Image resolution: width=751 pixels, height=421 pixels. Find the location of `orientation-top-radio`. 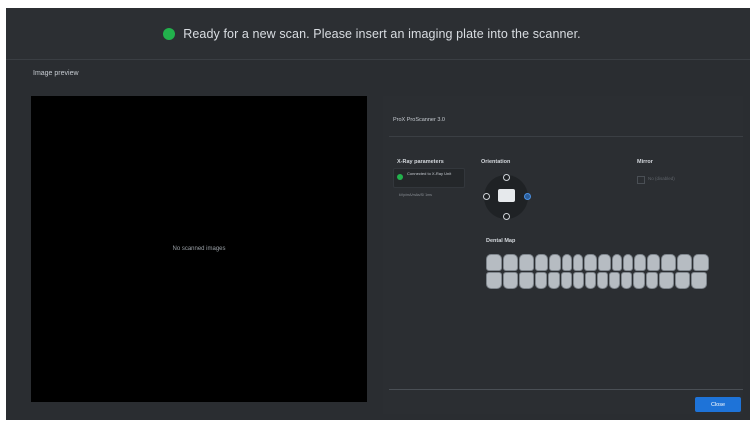

orientation-top-radio is located at coordinates (506, 177).